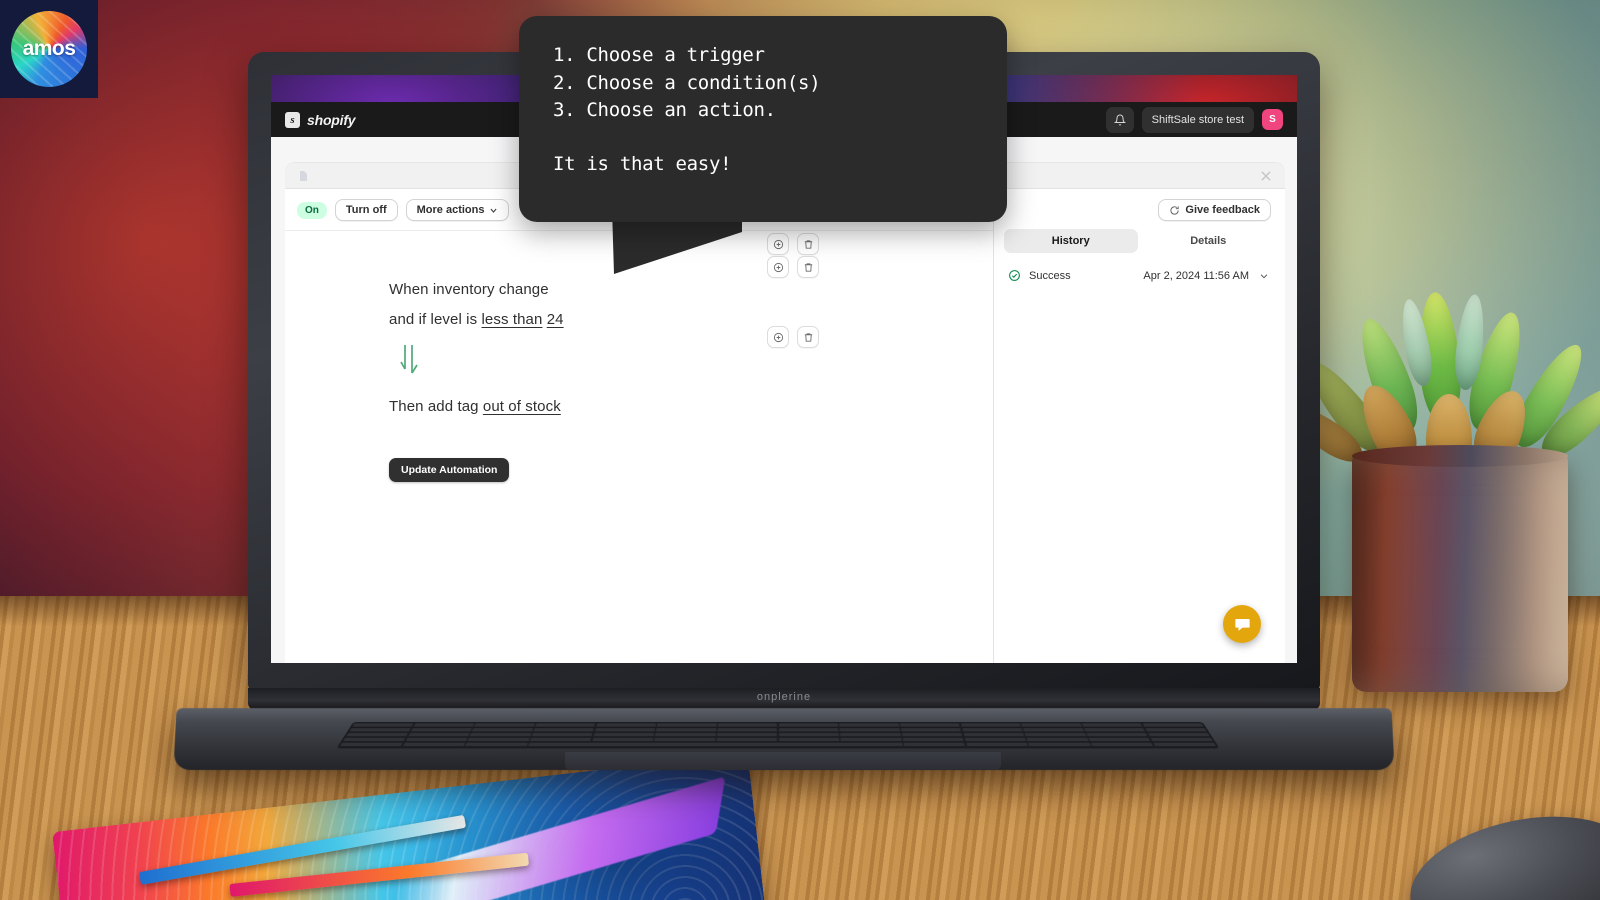 The height and width of the screenshot is (900, 1600). Describe the element at coordinates (664, 110) in the screenshot. I see `callout-line-3: 3. Choose an action.` at that location.